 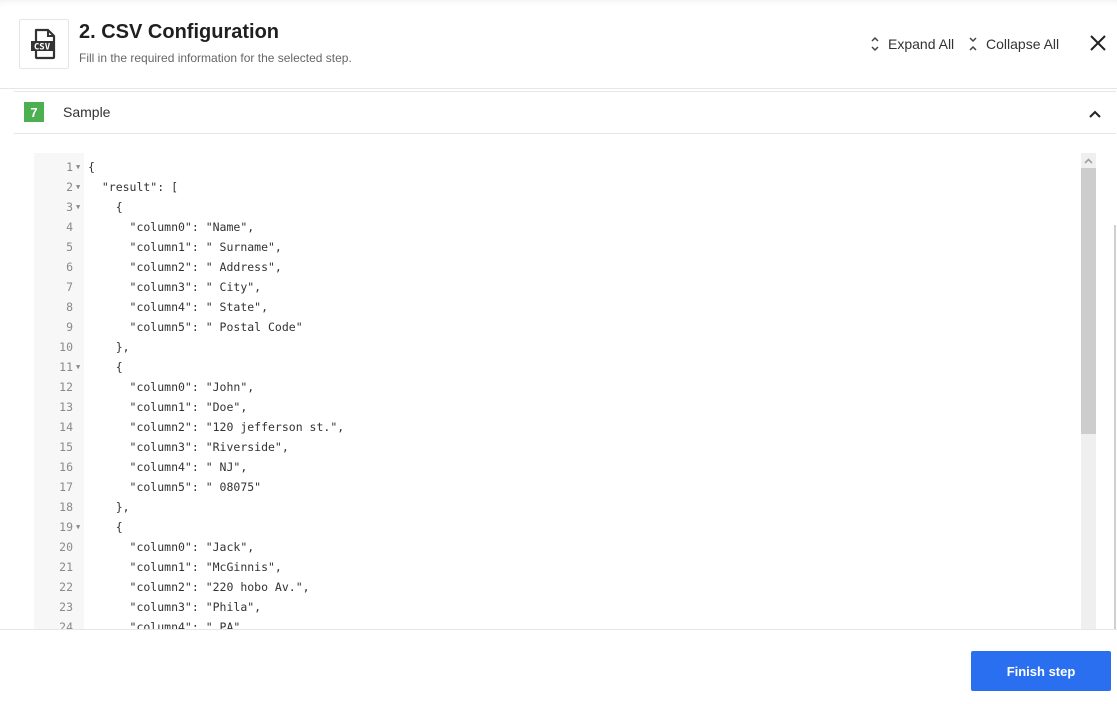 I want to click on code-text: "column3": " City",, so click(x=175, y=287).